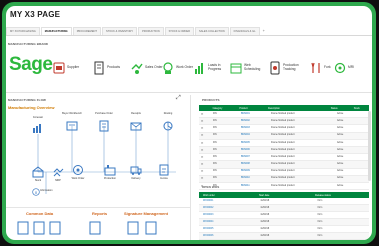 Image resolution: width=379 pixels, height=246 pixels. I want to click on products-row: ☐ FIN BMS010 Frame finished product Active, so click(284, 179).